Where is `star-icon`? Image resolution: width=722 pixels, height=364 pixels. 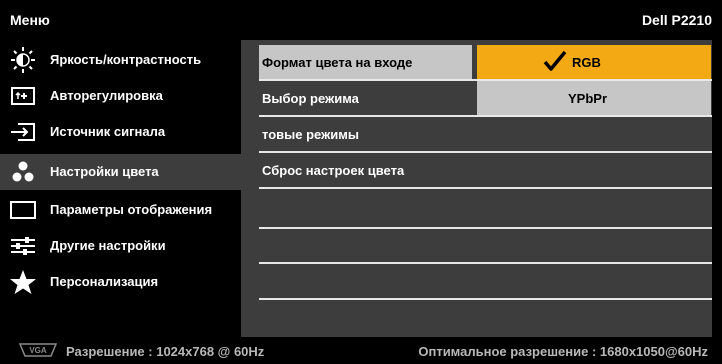 star-icon is located at coordinates (23, 282).